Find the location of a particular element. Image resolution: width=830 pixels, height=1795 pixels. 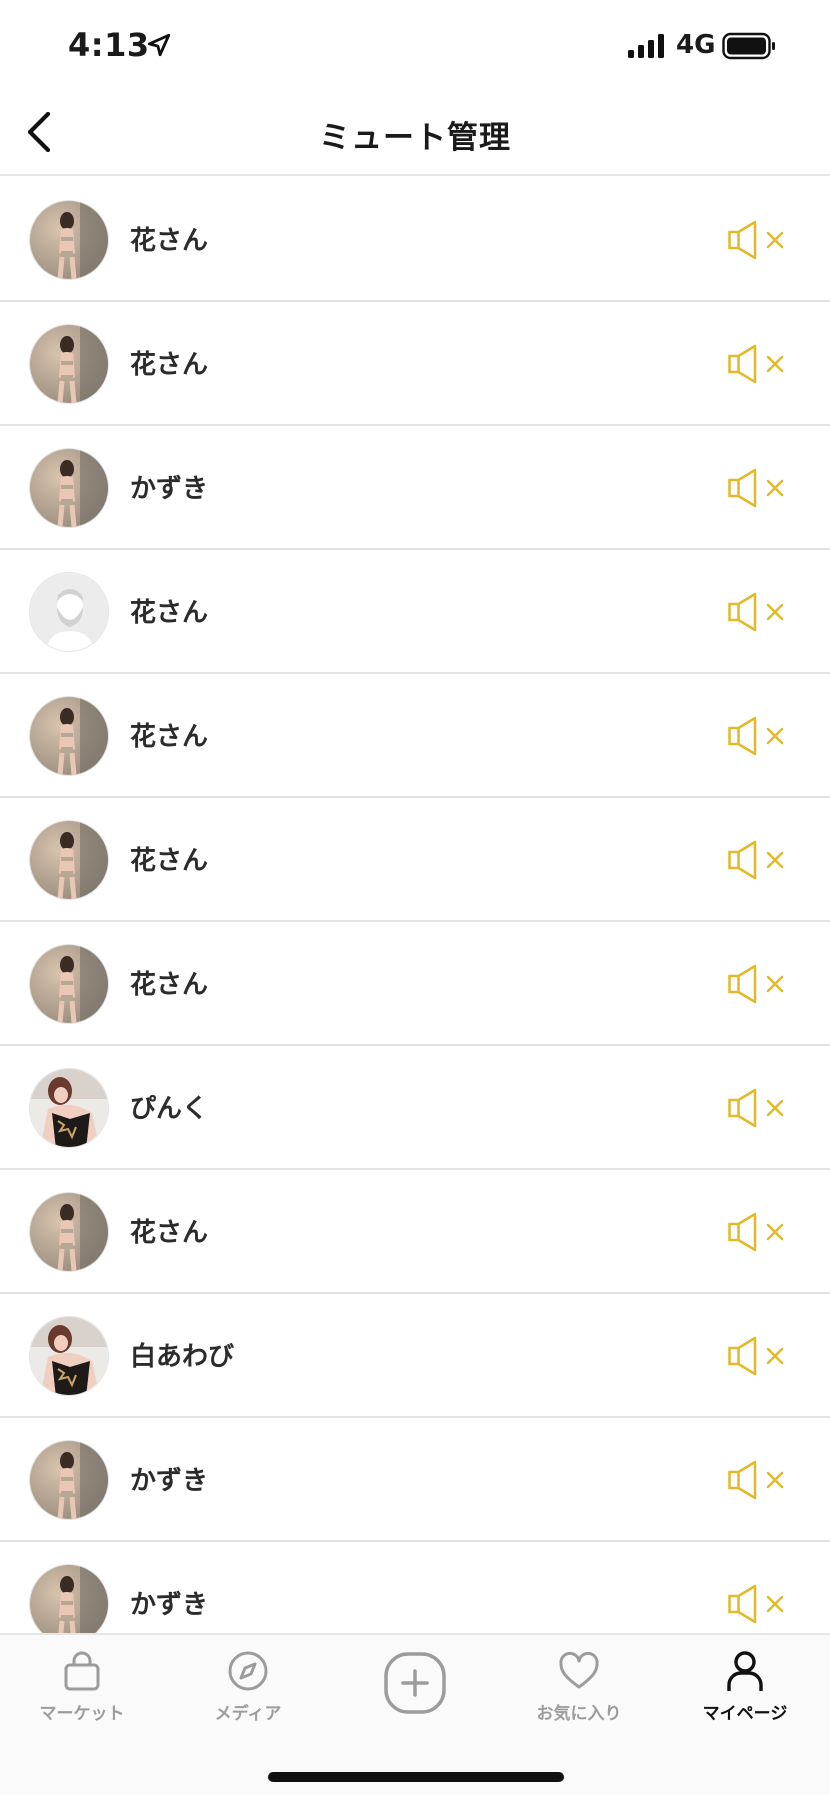

person-icon is located at coordinates (745, 1671).